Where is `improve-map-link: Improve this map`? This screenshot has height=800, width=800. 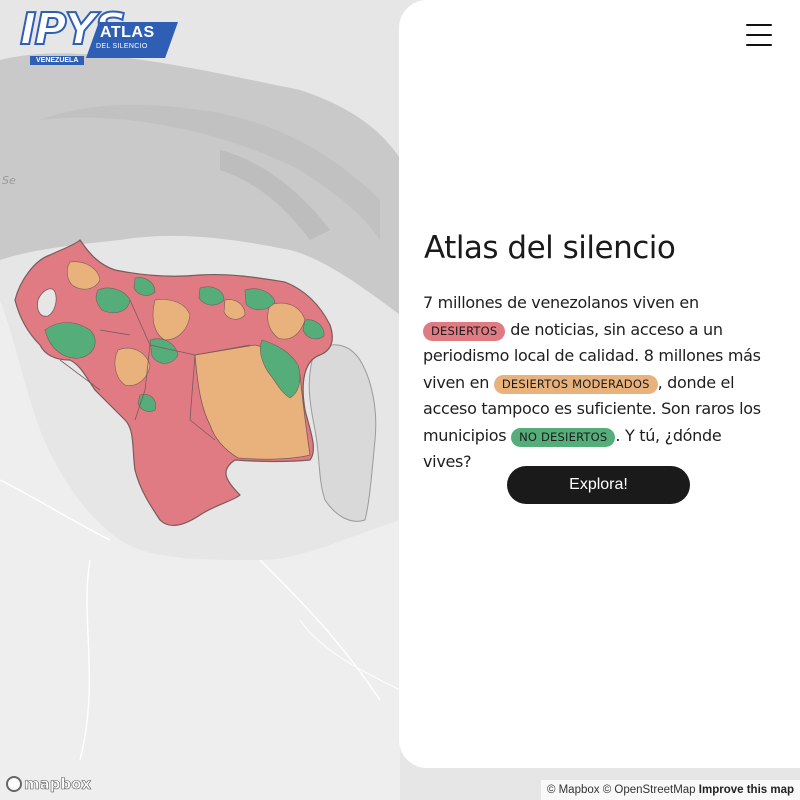
improve-map-link: Improve this map is located at coordinates (746, 790).